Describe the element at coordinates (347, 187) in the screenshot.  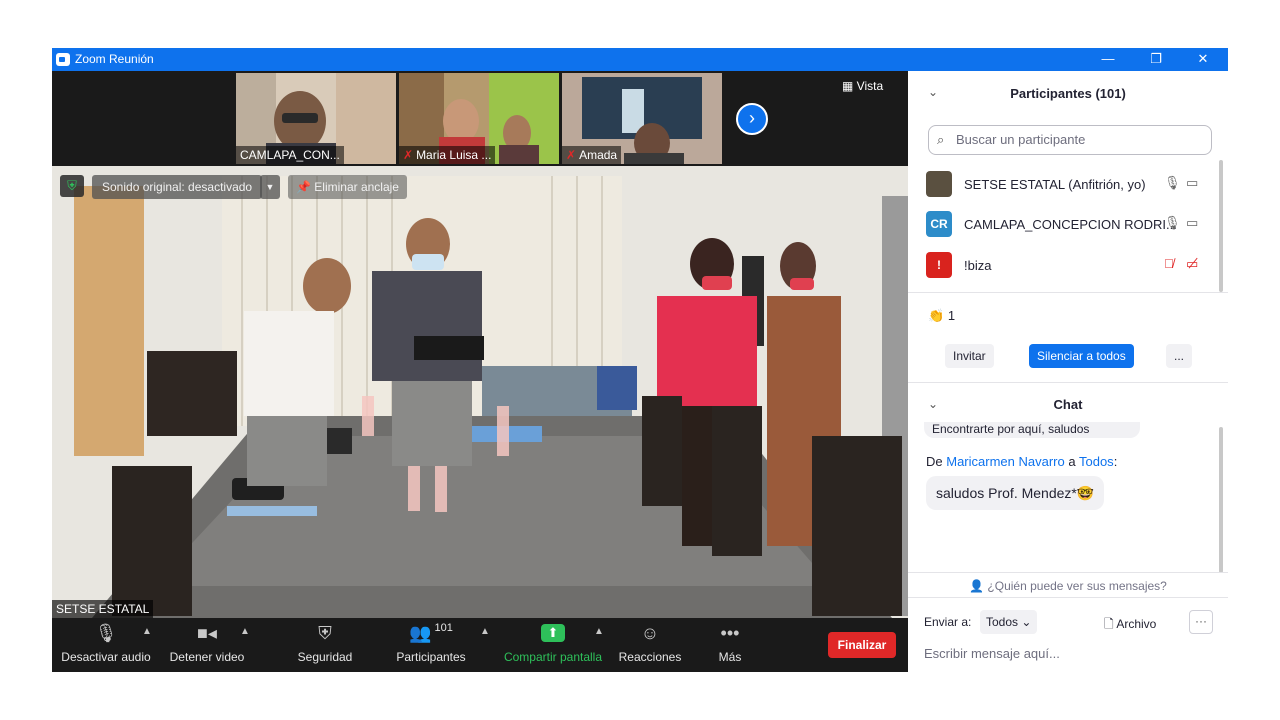
I see `unpin-button: 📌 Eliminar anclaje` at that location.